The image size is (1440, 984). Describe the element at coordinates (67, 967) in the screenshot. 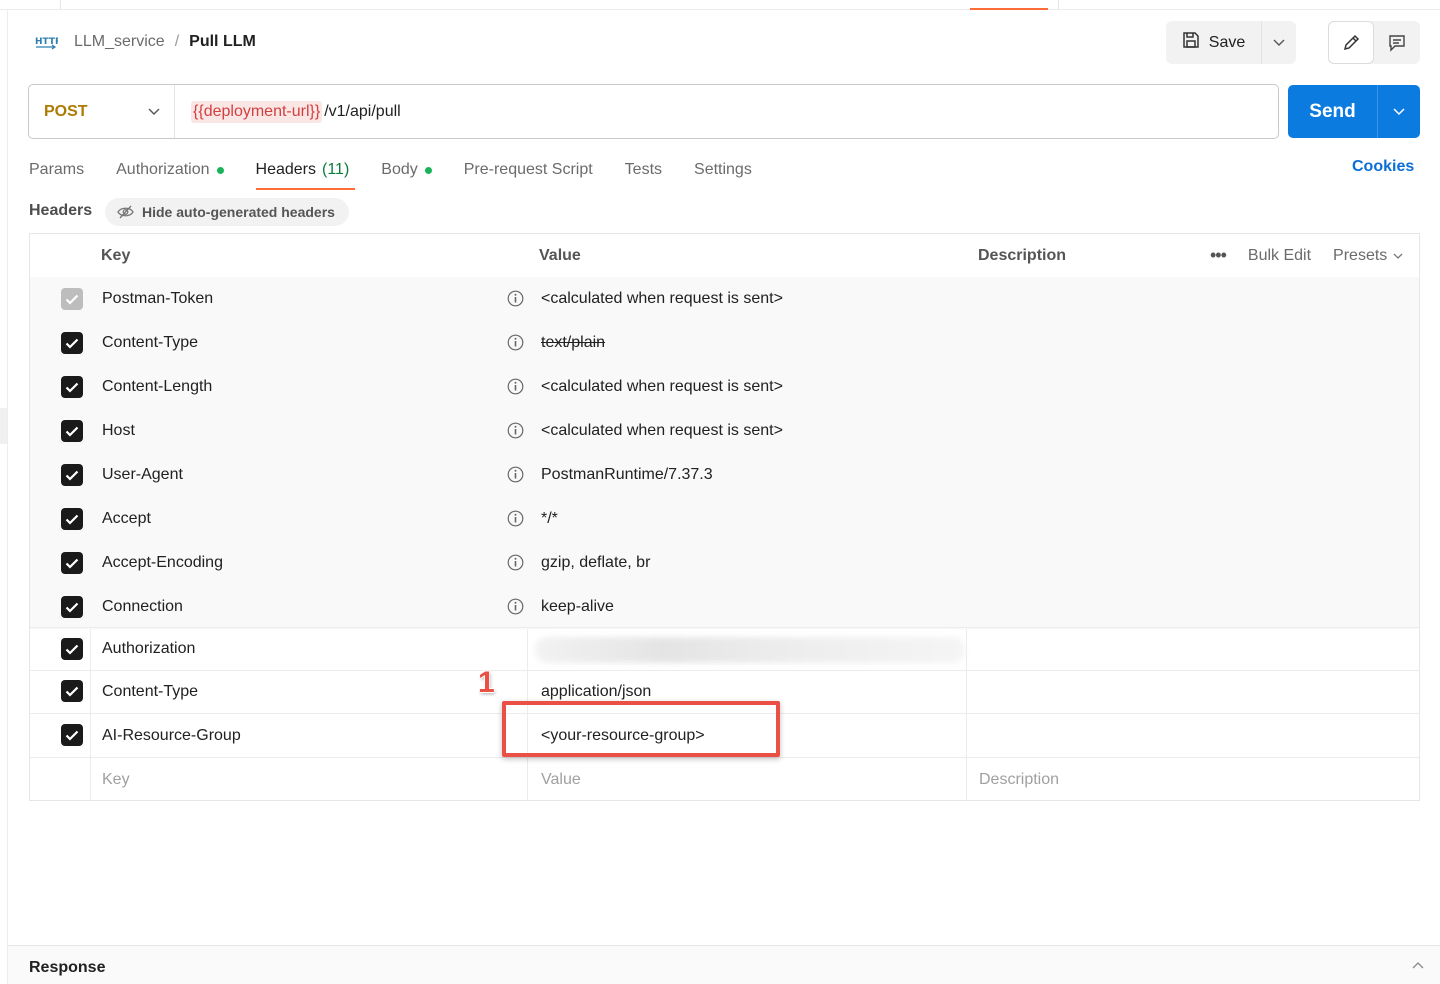

I see `response-title: Response` at that location.